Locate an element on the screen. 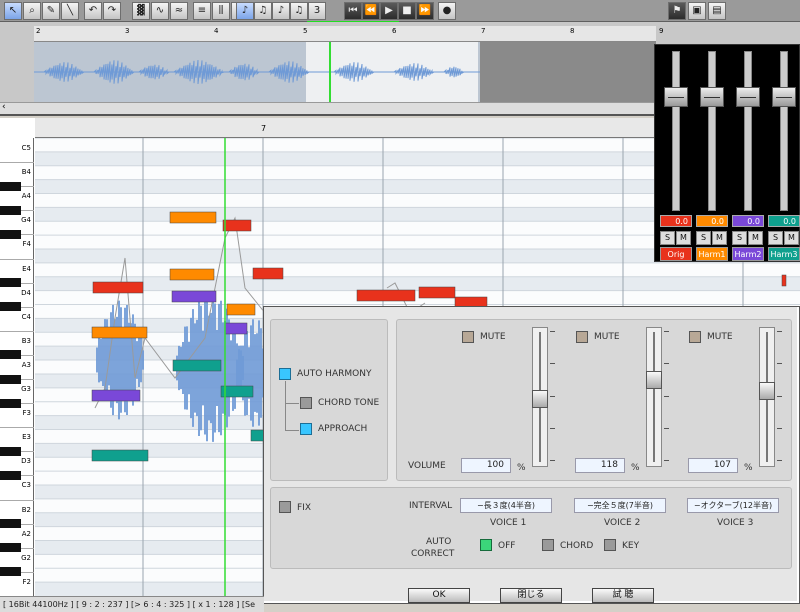  auto-correct-off-radio is located at coordinates (486, 545).